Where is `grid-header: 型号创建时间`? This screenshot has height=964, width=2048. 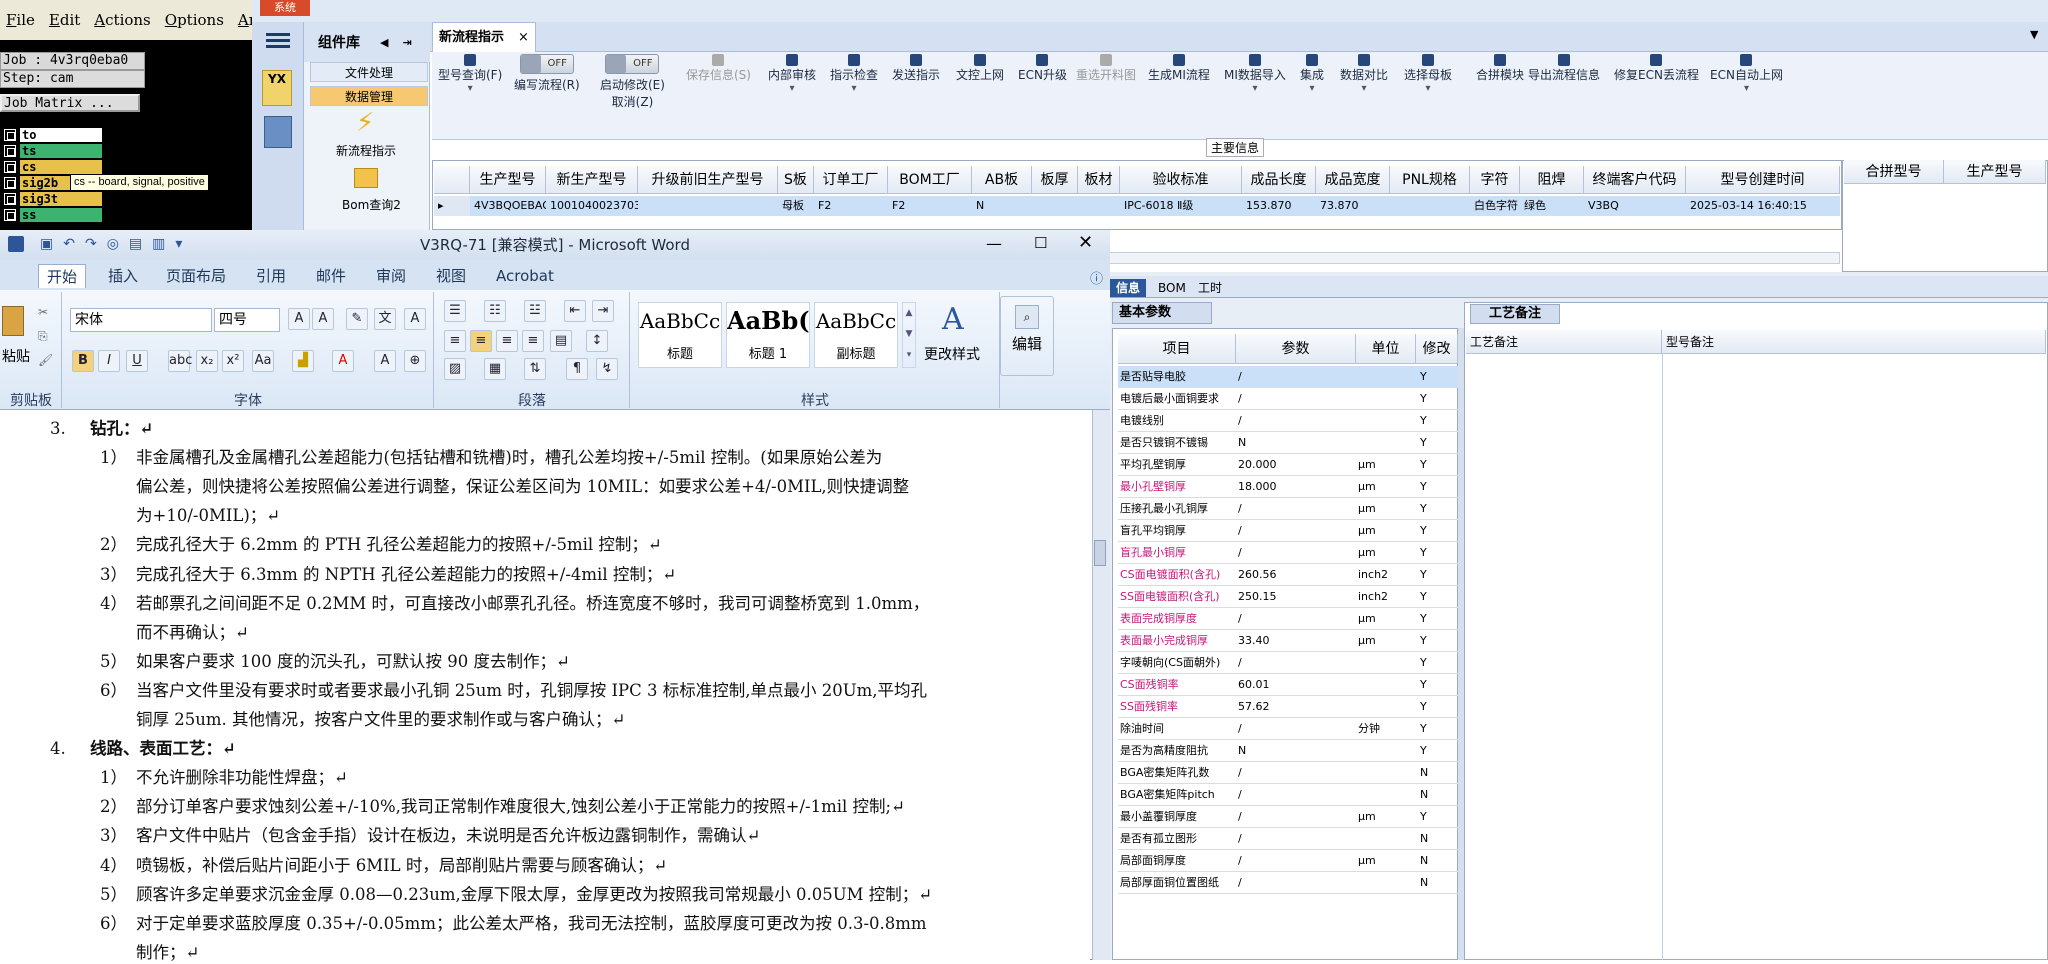 grid-header: 型号创建时间 is located at coordinates (1763, 180).